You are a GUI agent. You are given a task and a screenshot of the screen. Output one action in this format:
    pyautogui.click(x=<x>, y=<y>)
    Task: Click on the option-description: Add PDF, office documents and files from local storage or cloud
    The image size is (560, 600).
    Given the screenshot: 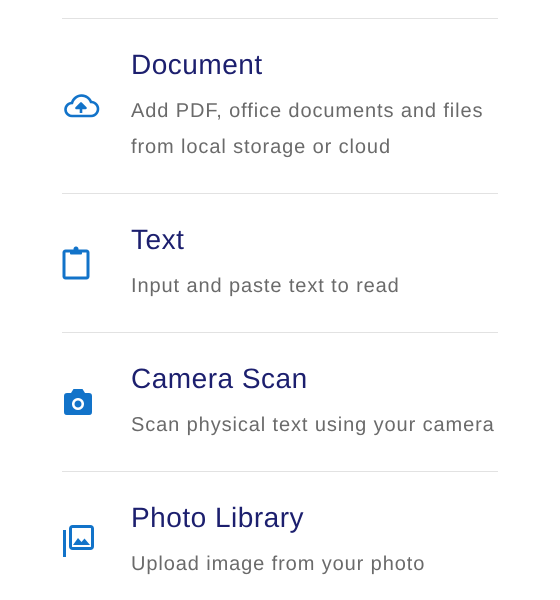 What is the action you would take?
    pyautogui.click(x=307, y=129)
    